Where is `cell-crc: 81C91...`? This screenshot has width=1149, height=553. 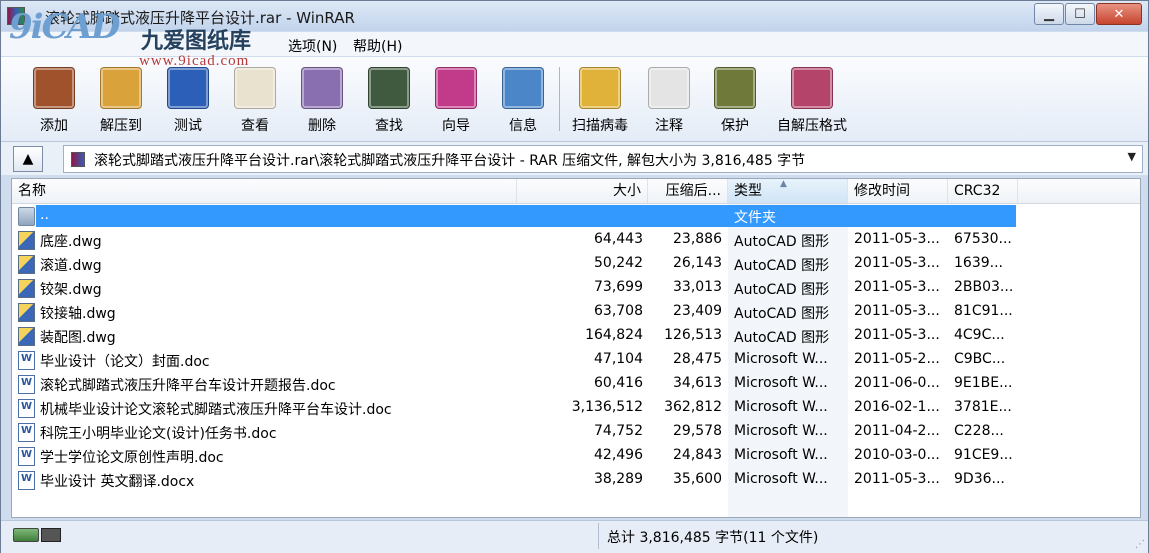
cell-crc: 81C91... is located at coordinates (983, 311).